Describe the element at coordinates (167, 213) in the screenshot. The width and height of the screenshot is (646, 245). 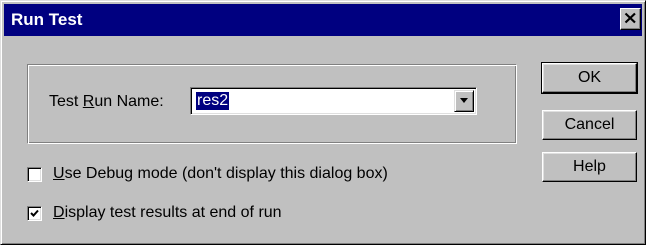
I see `display-results-label: Display test results at end of run` at that location.